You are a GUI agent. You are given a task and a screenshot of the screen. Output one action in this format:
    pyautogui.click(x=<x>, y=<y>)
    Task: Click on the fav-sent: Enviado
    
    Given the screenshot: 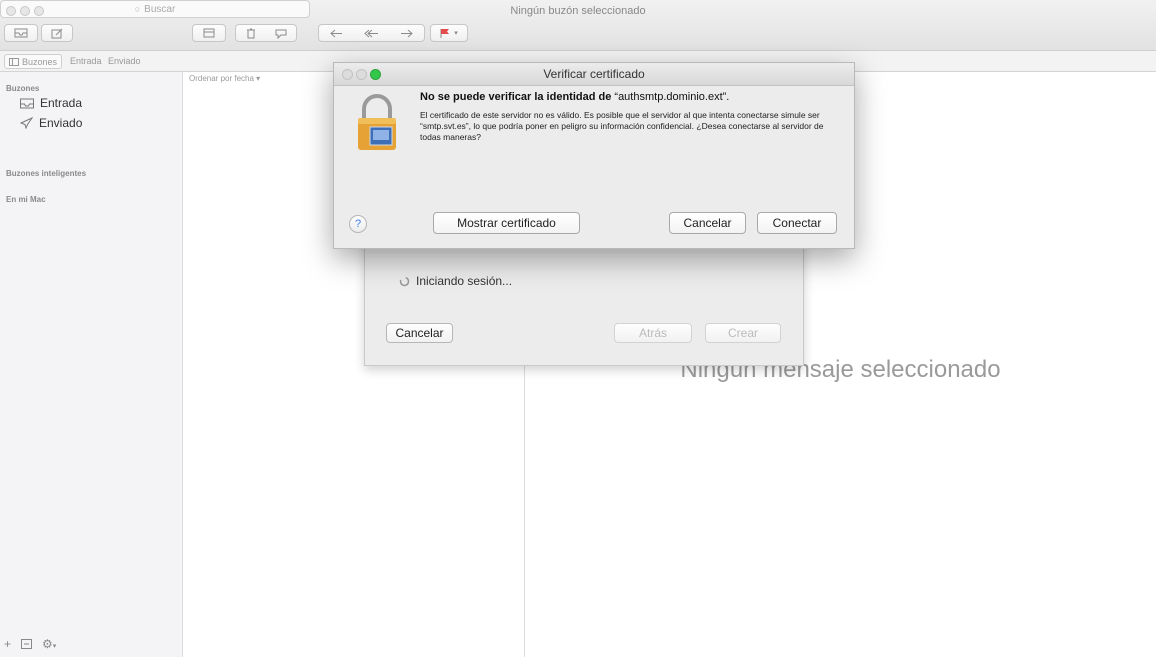 What is the action you would take?
    pyautogui.click(x=124, y=61)
    